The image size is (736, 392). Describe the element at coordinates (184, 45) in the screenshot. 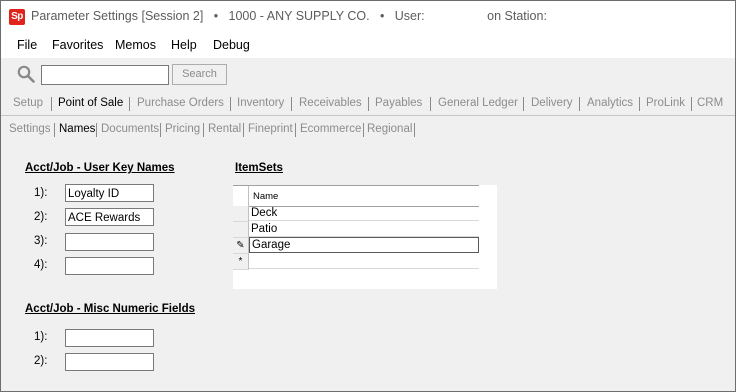

I see `menu-help: Help` at that location.